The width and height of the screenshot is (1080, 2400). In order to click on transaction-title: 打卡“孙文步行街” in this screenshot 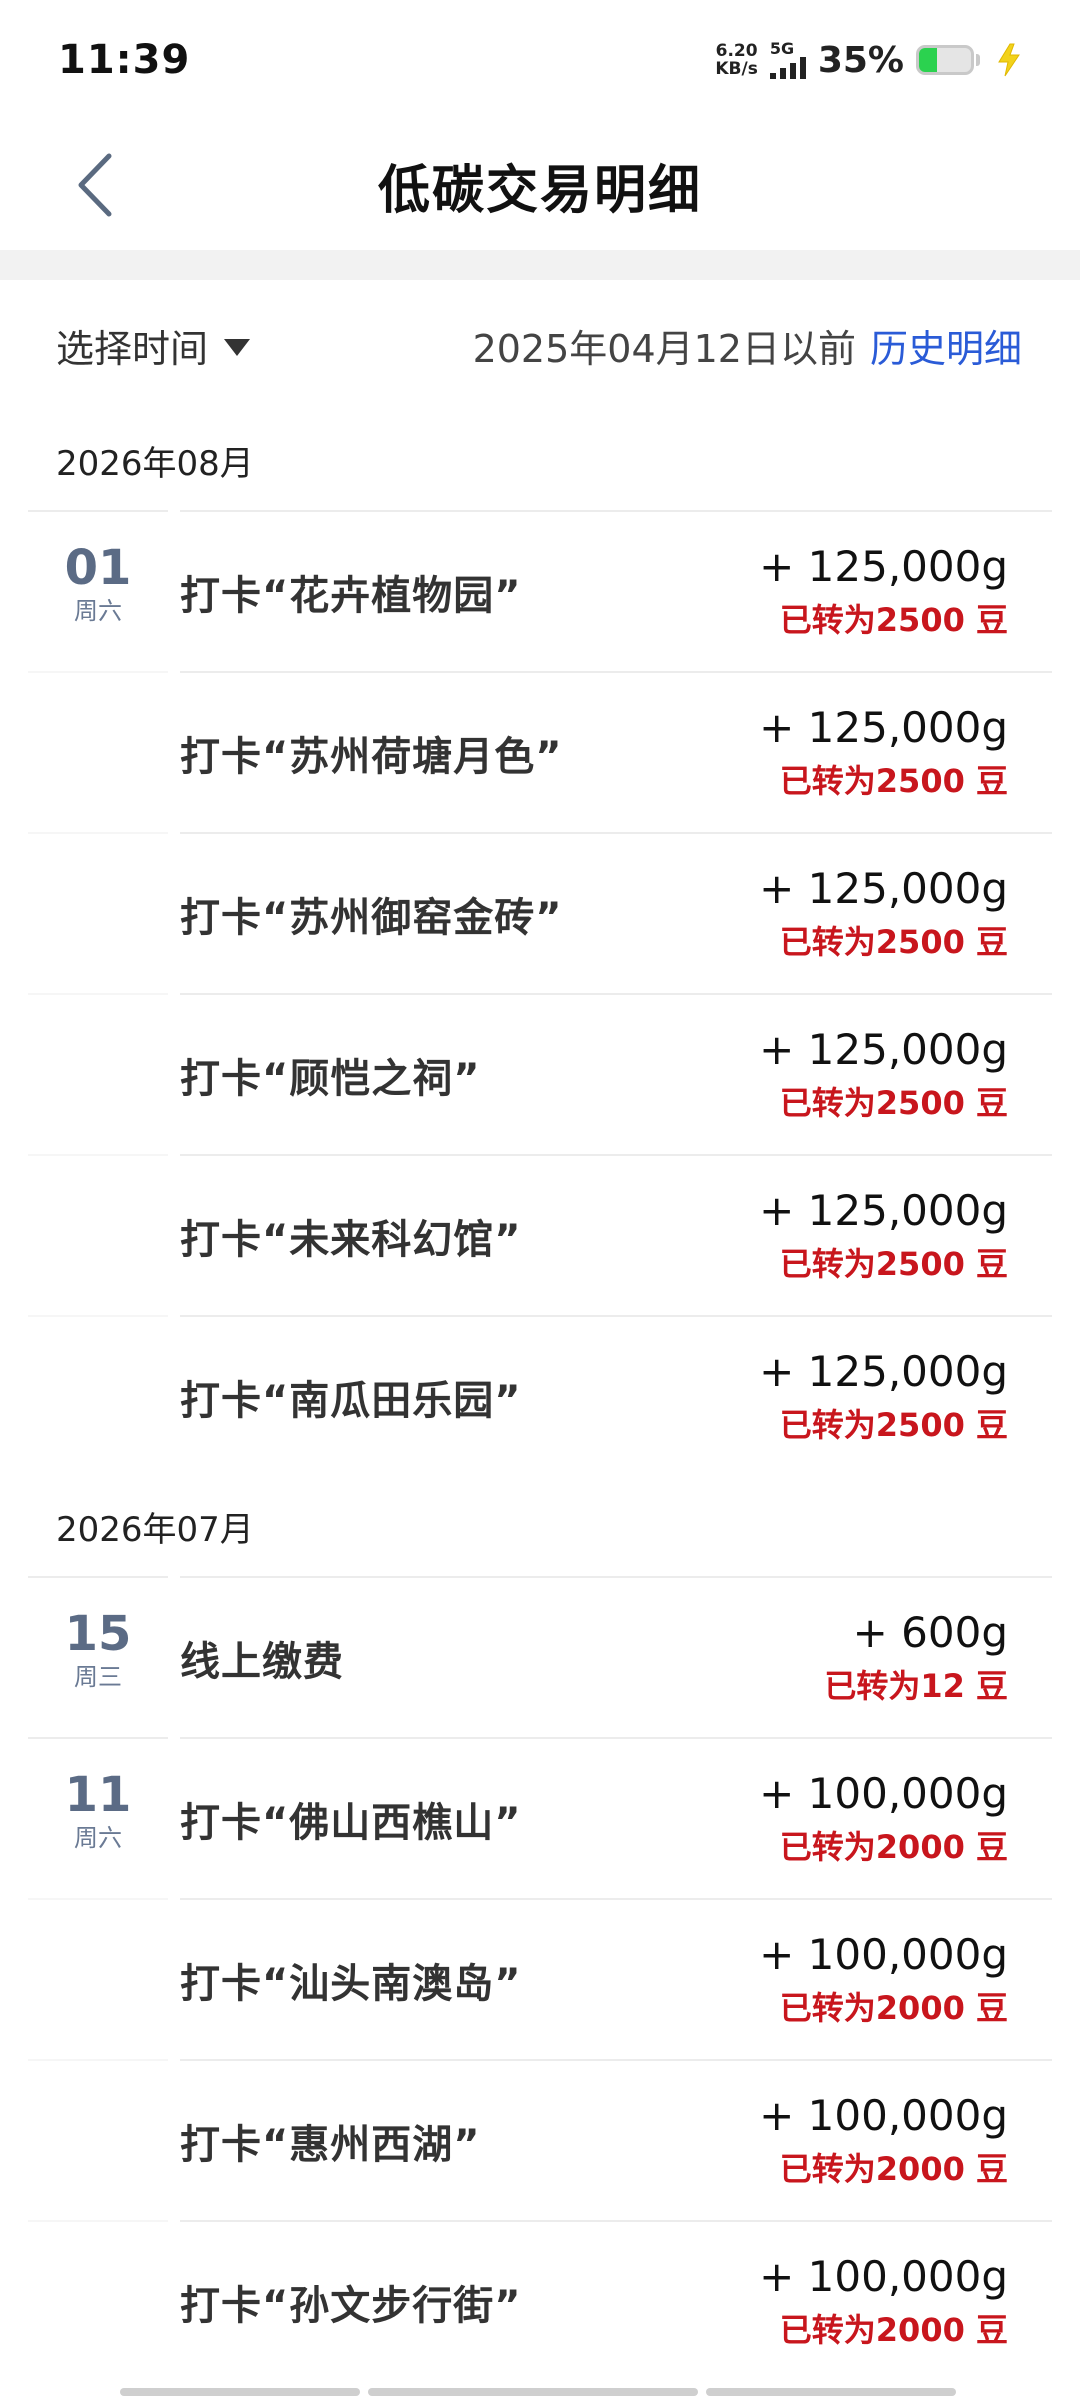, I will do `click(351, 2305)`.